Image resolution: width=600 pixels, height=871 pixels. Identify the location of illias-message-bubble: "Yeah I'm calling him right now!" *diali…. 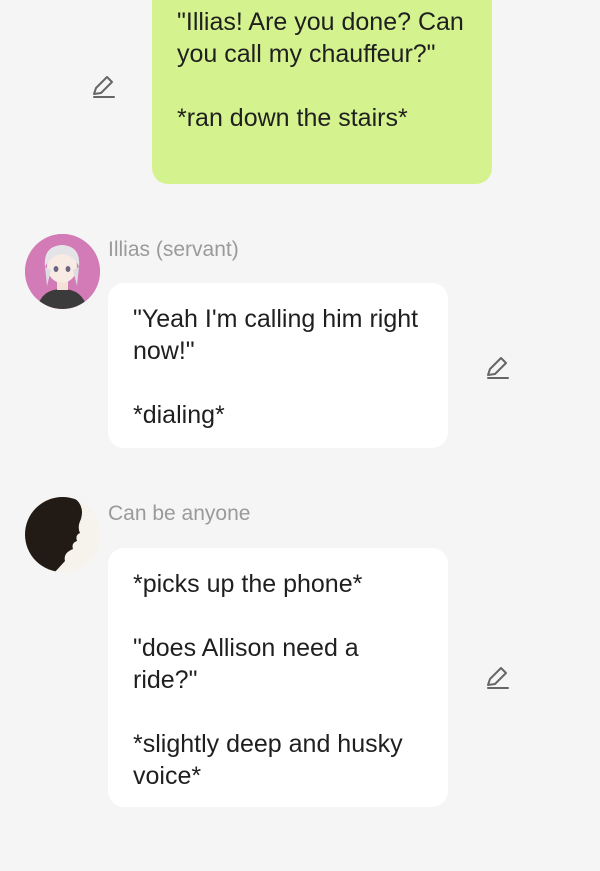
(278, 365).